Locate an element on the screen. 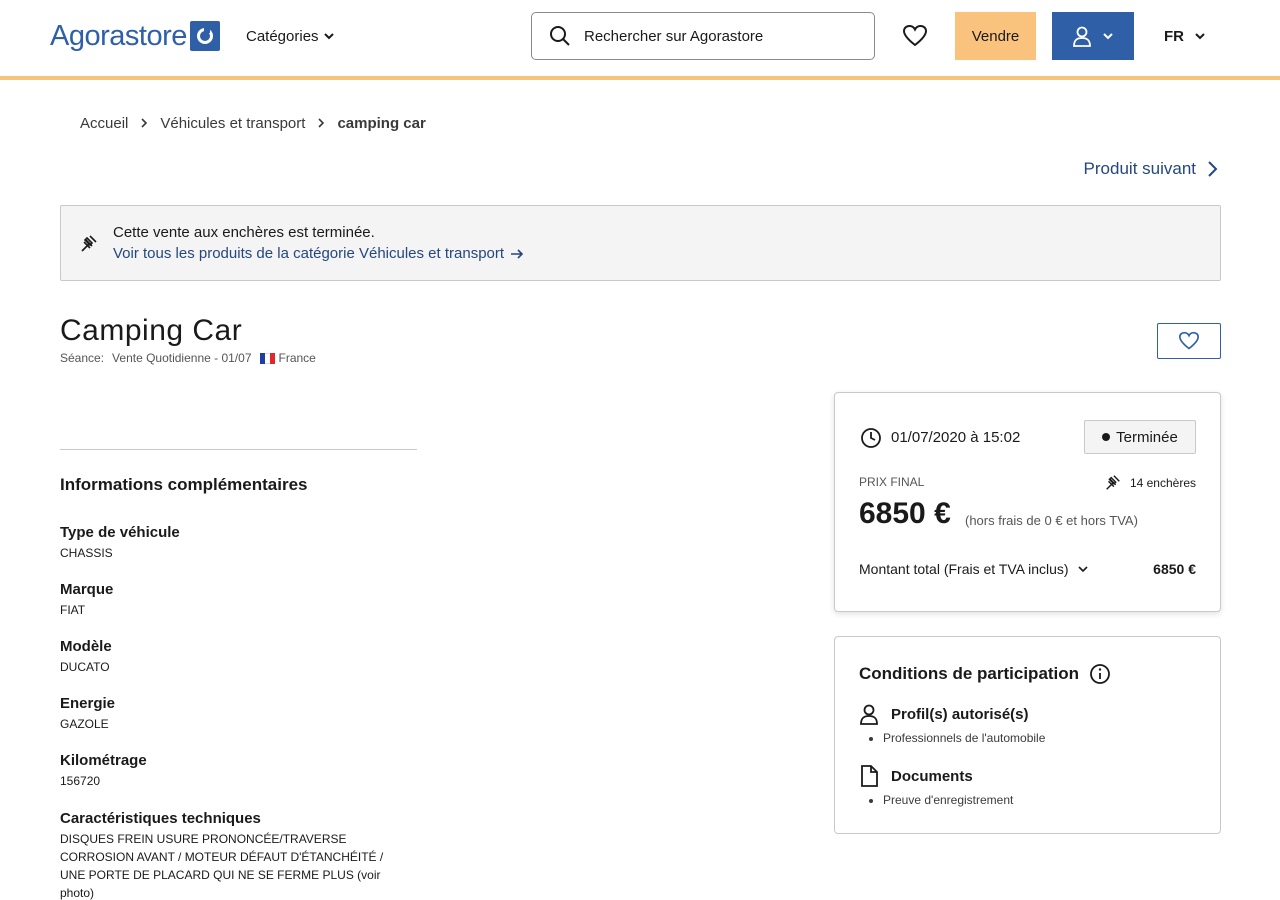 The width and height of the screenshot is (1280, 900). document-icon is located at coordinates (869, 776).